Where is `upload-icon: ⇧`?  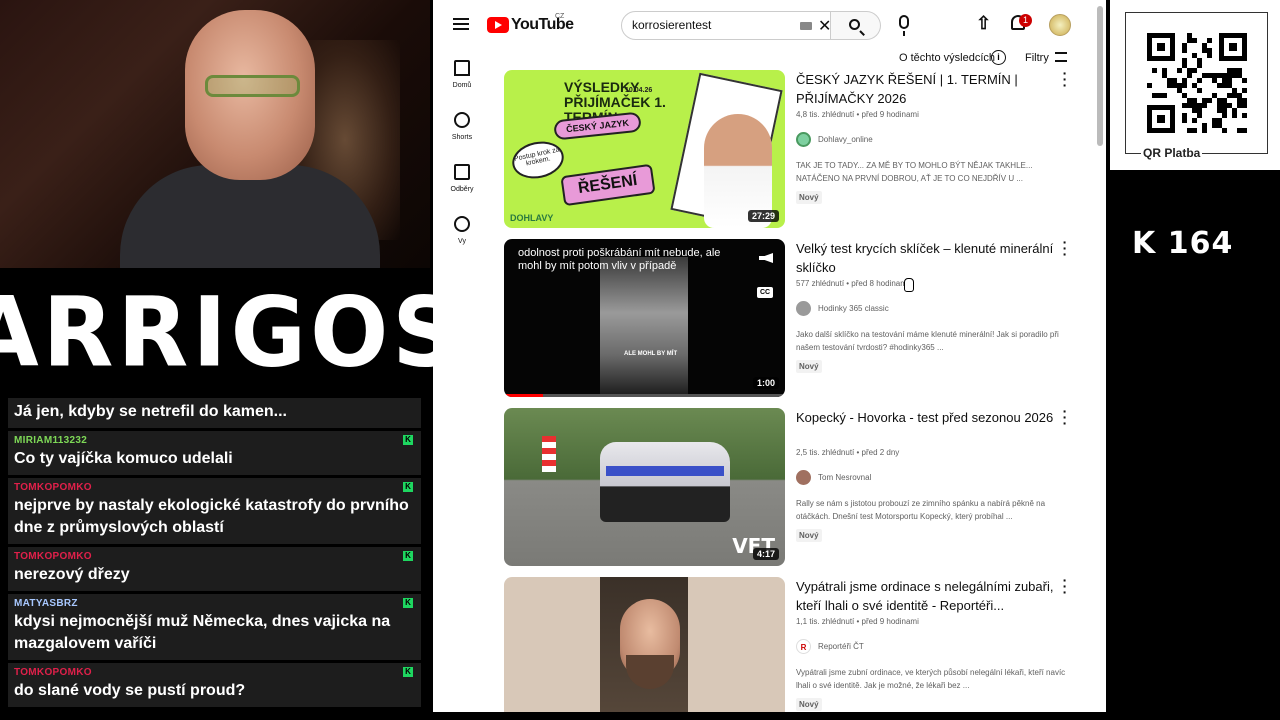
upload-icon: ⇧ is located at coordinates (983, 23).